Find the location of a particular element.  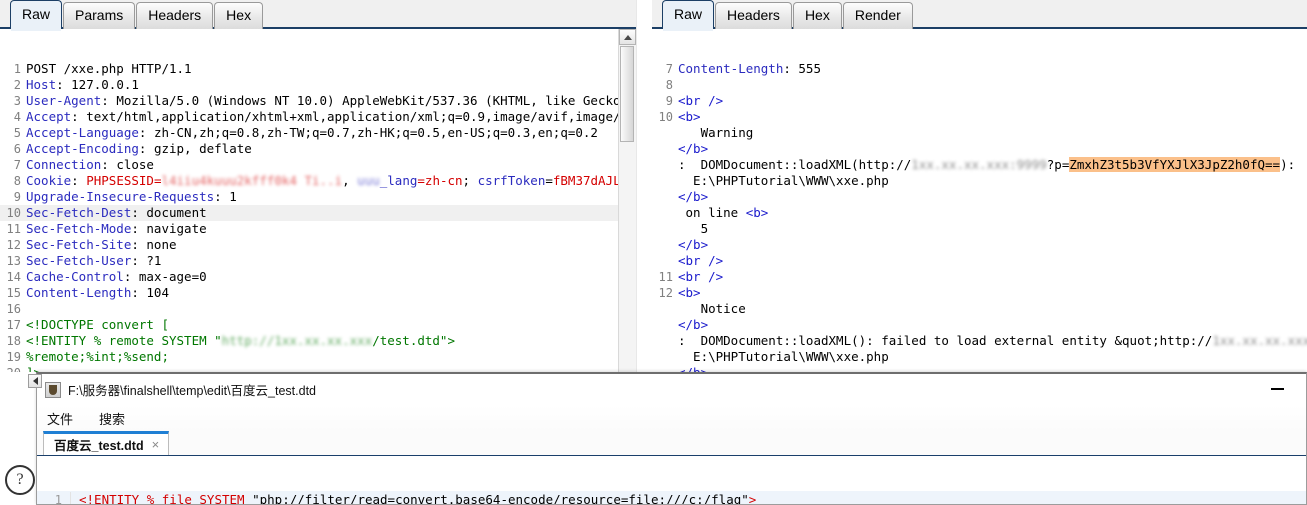

code-text: : 1 is located at coordinates (225, 196).